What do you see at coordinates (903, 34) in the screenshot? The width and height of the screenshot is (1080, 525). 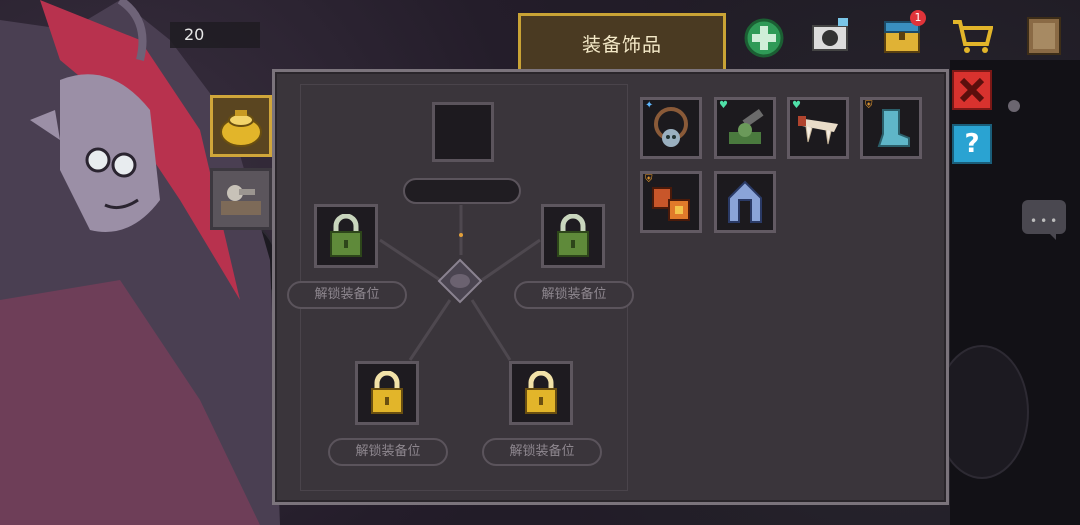 I see `treasure-button: 1` at bounding box center [903, 34].